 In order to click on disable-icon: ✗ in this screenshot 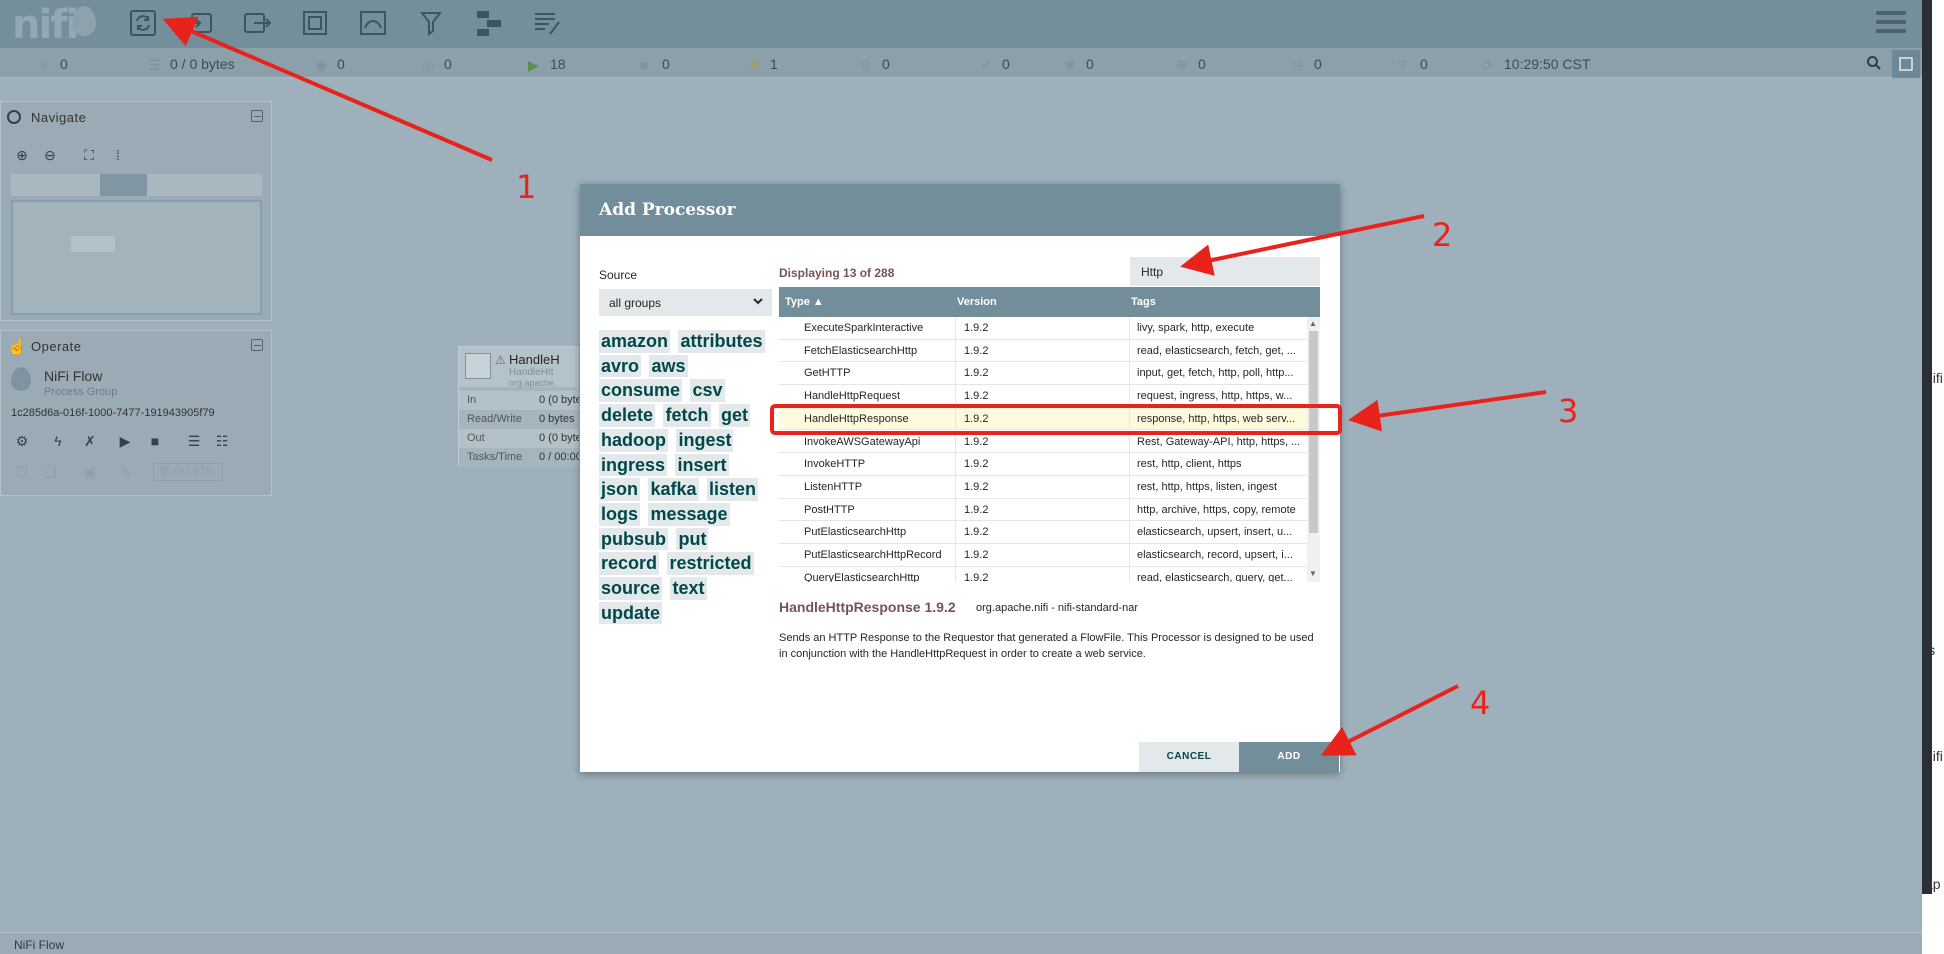, I will do `click(90, 440)`.